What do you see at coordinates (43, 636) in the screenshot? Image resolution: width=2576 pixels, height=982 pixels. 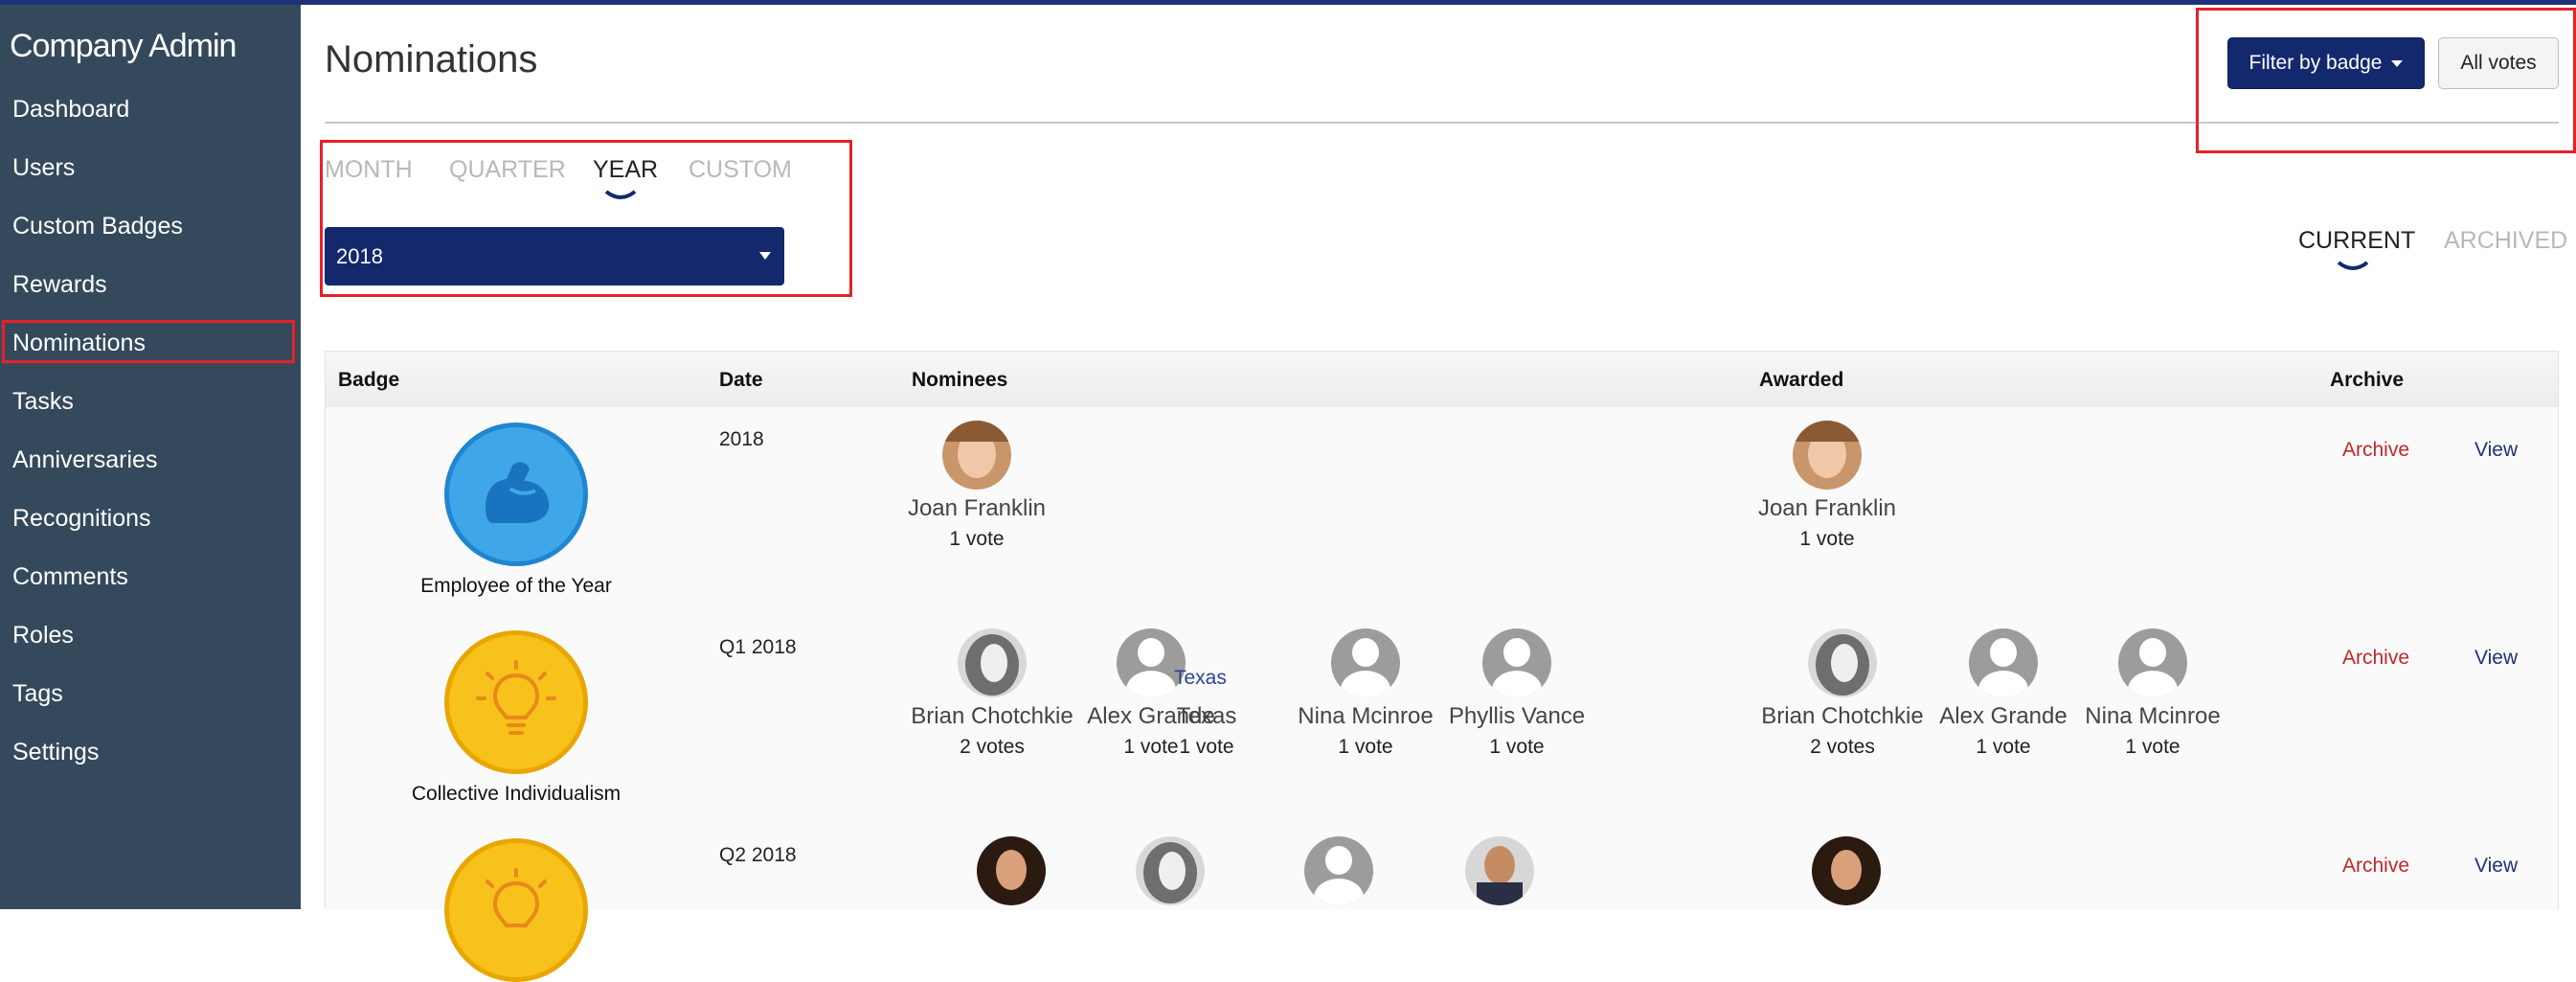 I see `sidebar-item-roles: Roles` at bounding box center [43, 636].